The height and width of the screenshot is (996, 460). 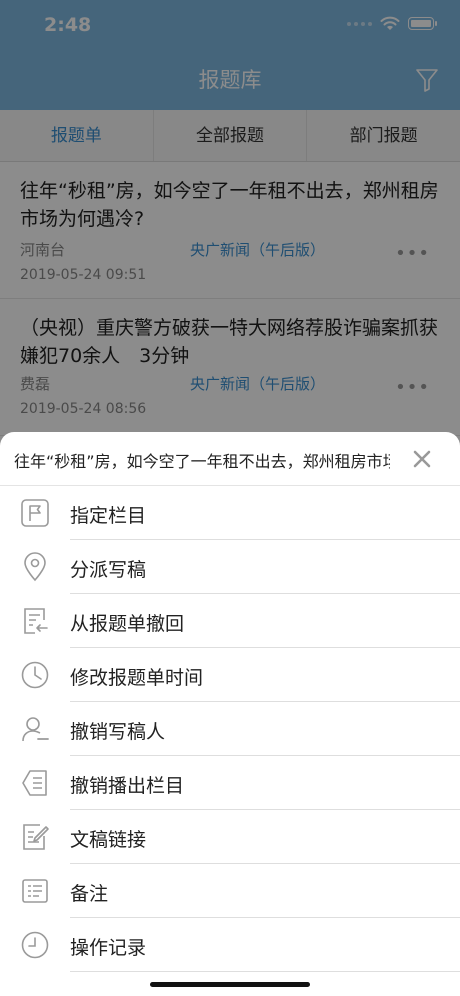 I want to click on menu-item-doc-link: 文稿链接, so click(x=230, y=837).